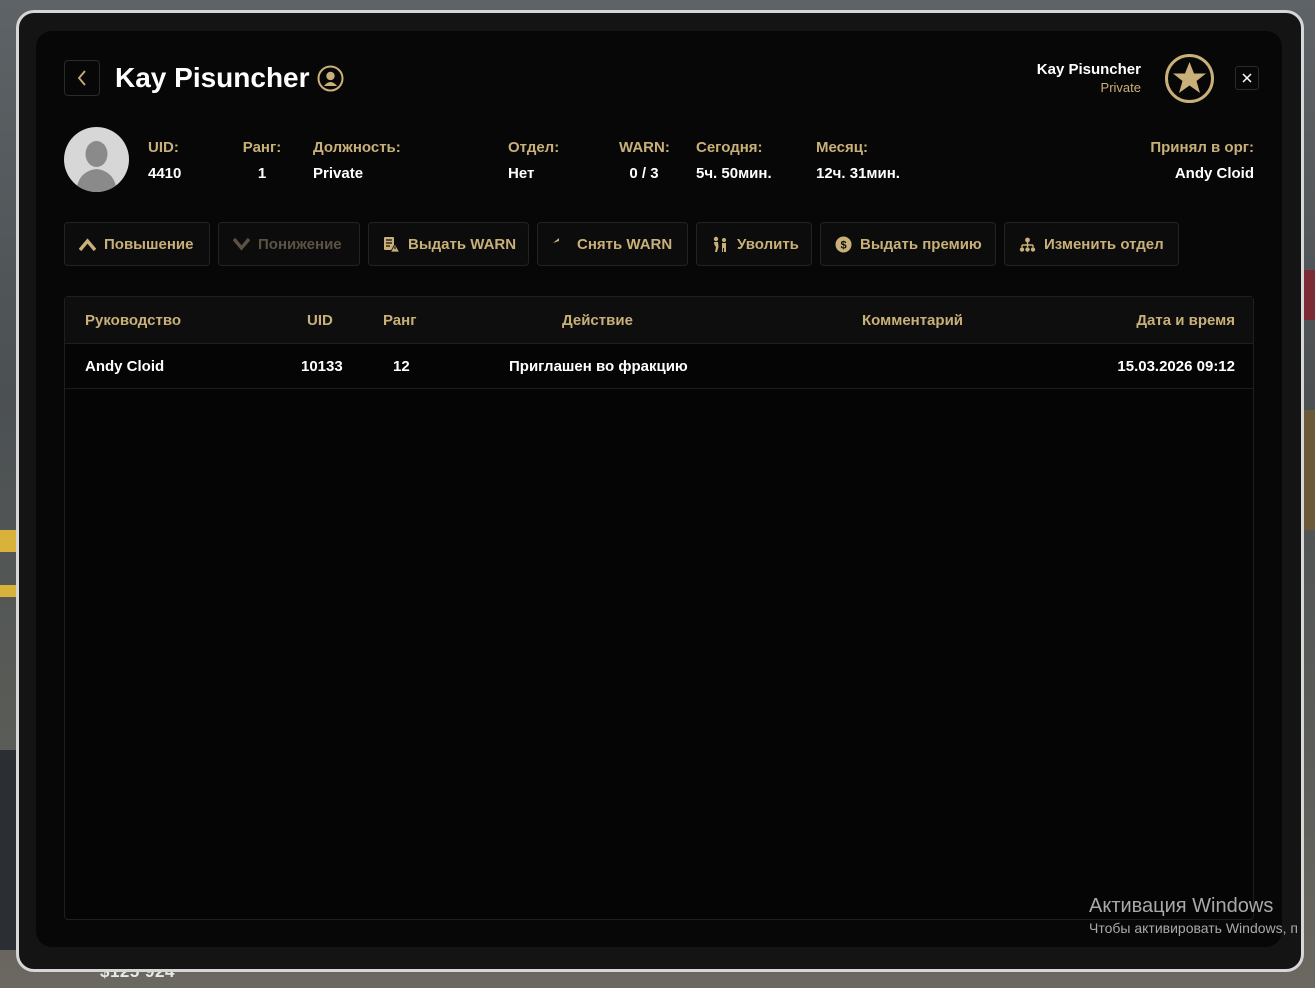 The width and height of the screenshot is (1315, 988). What do you see at coordinates (625, 244) in the screenshot?
I see `button-label: Снять WARN` at bounding box center [625, 244].